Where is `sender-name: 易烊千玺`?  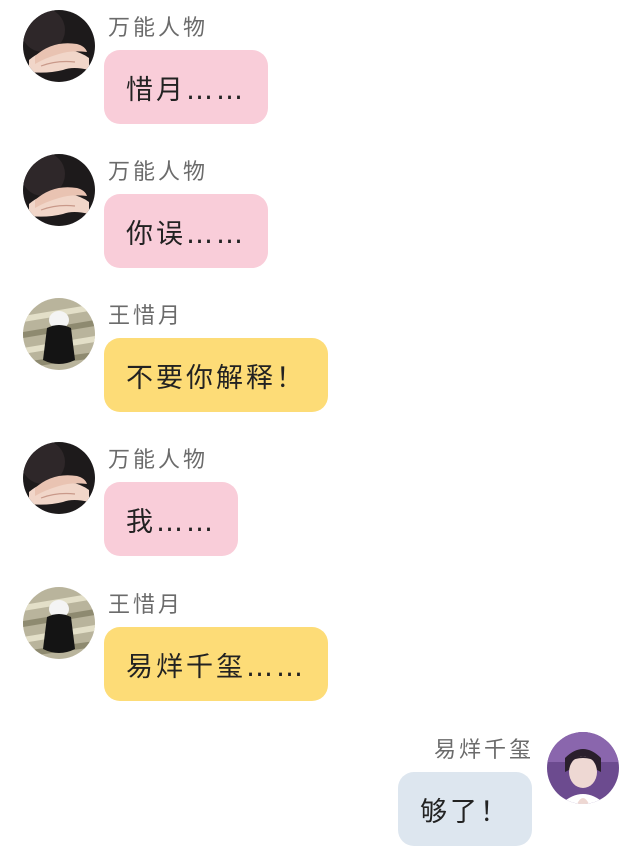
sender-name: 易烊千玺 is located at coordinates (483, 750).